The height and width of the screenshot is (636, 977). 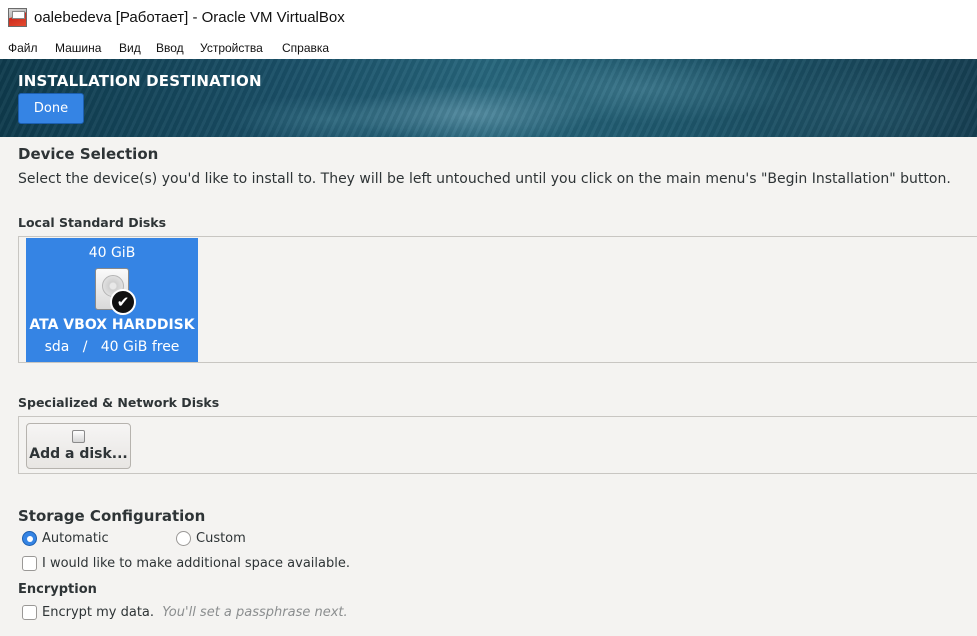 What do you see at coordinates (112, 347) in the screenshot?
I see `disk-free-space: sda / 40 GiB free` at bounding box center [112, 347].